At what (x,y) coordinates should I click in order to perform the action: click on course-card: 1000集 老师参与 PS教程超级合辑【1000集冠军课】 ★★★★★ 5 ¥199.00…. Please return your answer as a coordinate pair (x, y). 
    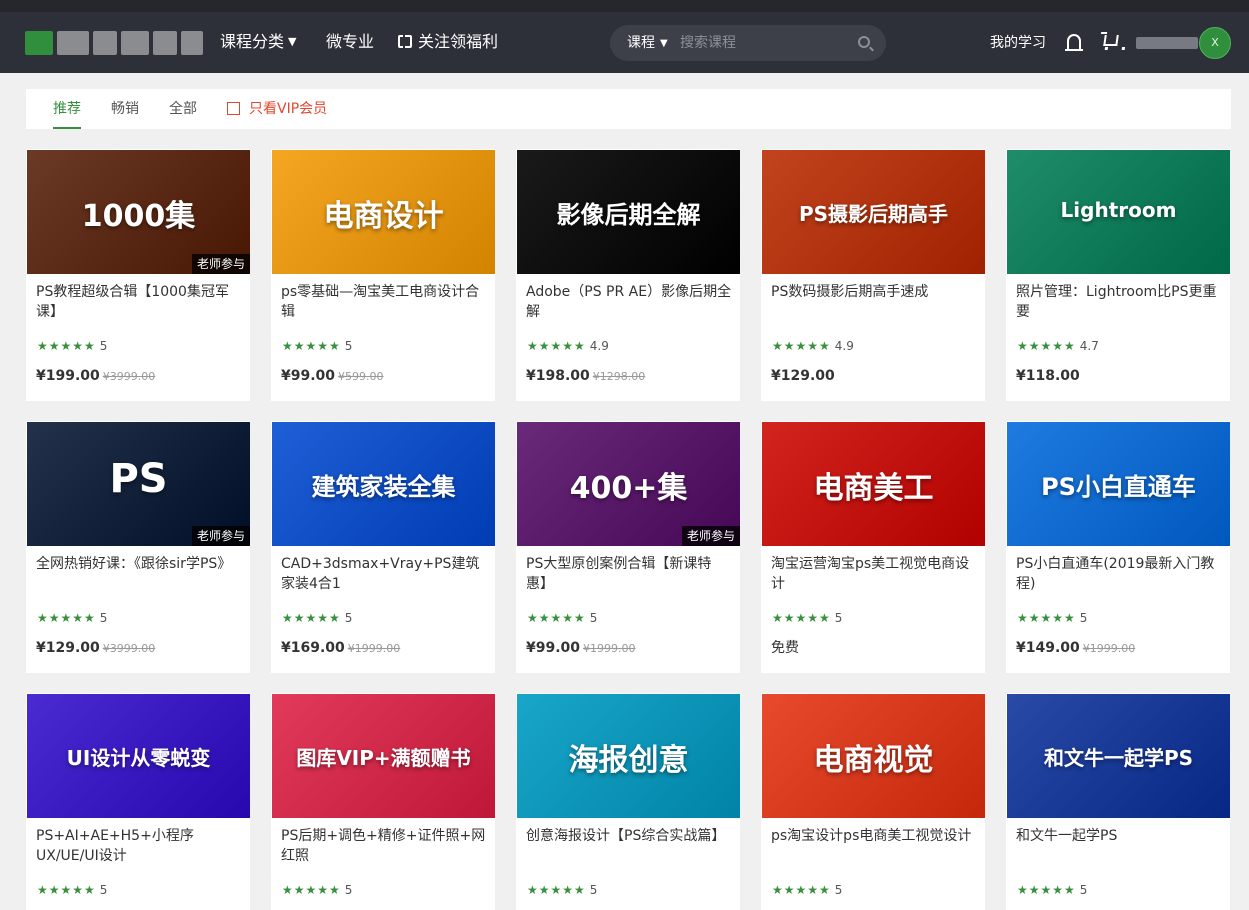
    Looking at the image, I should click on (138, 275).